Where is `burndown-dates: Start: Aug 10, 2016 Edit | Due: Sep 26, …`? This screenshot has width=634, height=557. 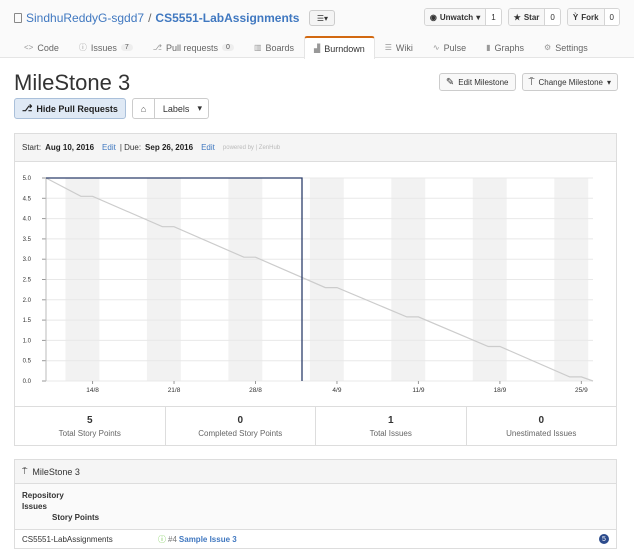 burndown-dates: Start: Aug 10, 2016 Edit | Due: Sep 26, … is located at coordinates (315, 148).